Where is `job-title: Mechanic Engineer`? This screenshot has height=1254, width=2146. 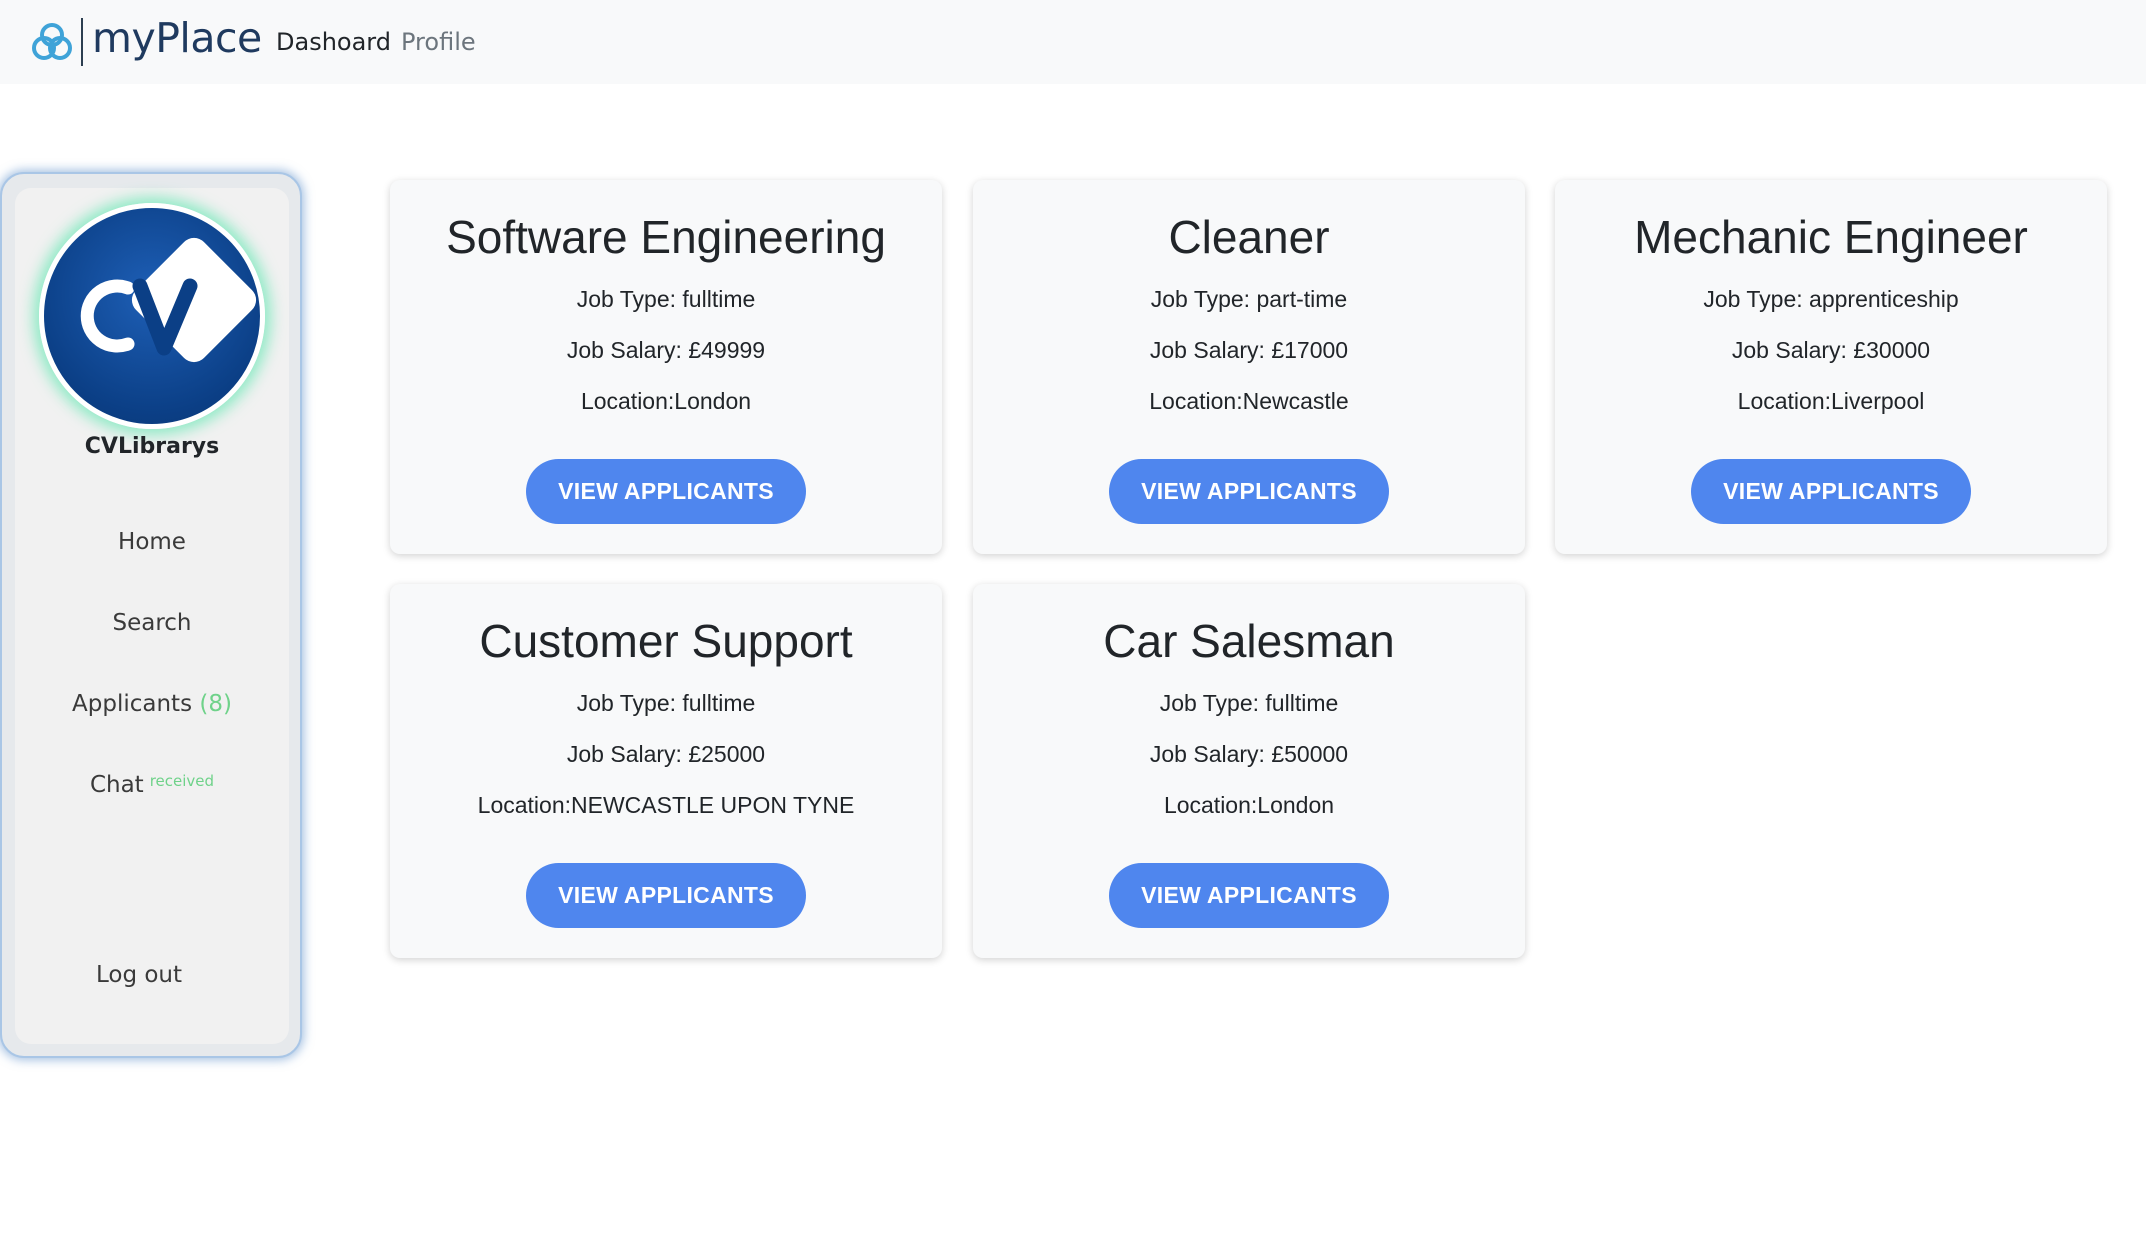 job-title: Mechanic Engineer is located at coordinates (1831, 237).